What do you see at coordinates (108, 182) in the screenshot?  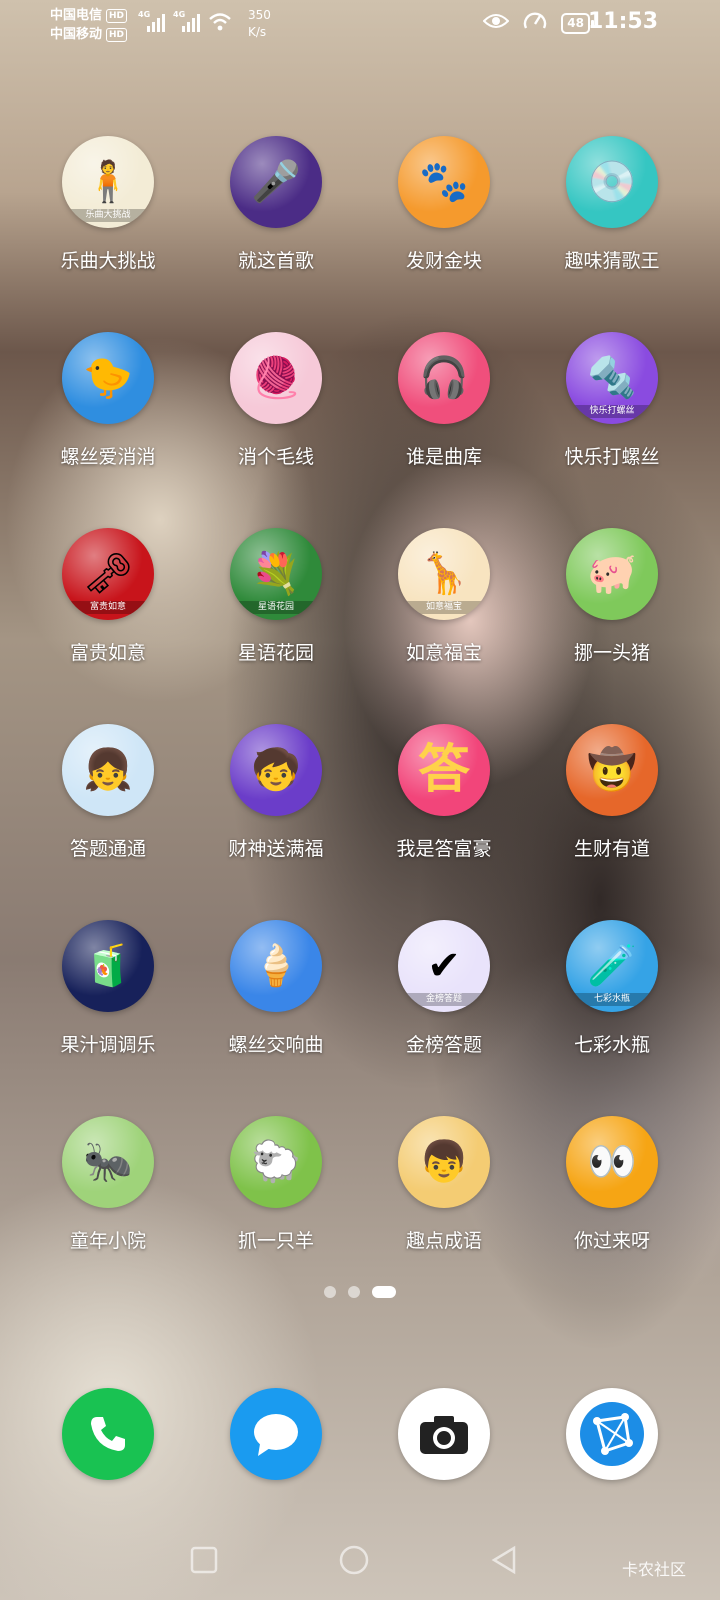 I see `music-challenge-icon: 🧍 乐曲大挑战` at bounding box center [108, 182].